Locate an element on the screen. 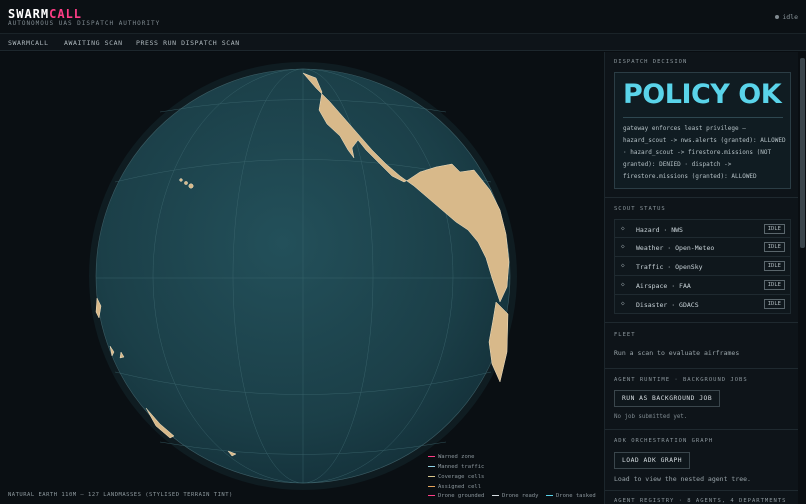 The image size is (806, 504). fleet-message: Run a scan to evaluate airframes is located at coordinates (677, 353).